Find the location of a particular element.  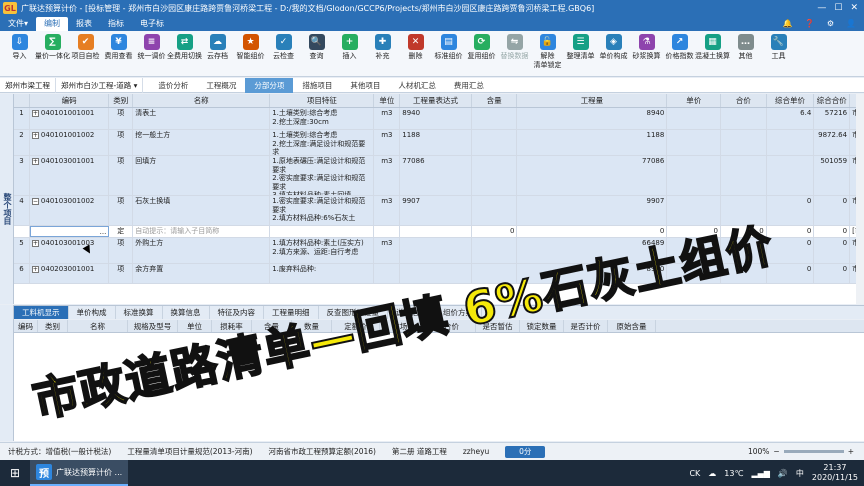

grid-col-header: 单价 is located at coordinates (694, 100).